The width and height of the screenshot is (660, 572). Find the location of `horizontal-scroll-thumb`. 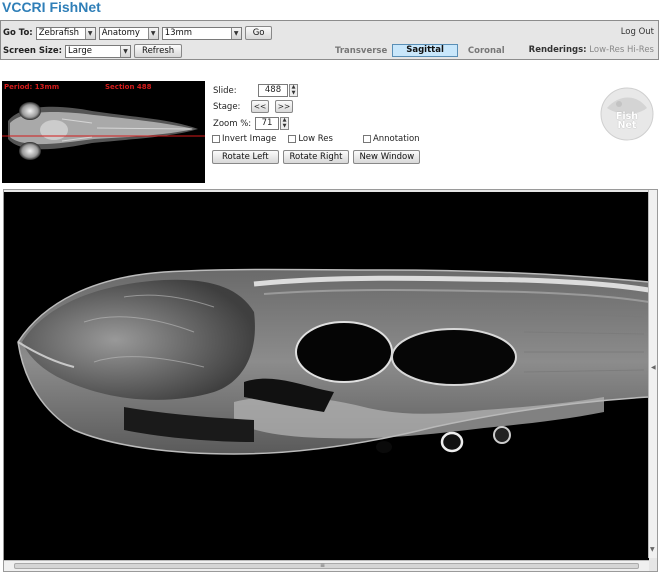

horizontal-scroll-thumb is located at coordinates (326, 566).